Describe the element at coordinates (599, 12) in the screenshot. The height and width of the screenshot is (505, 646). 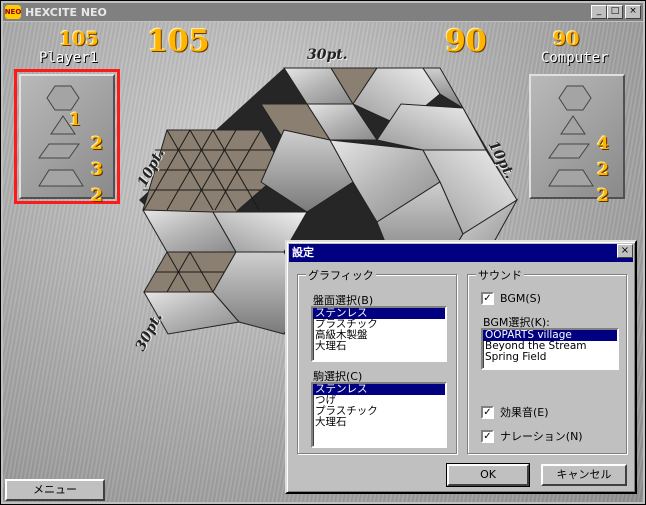
I see `minimize-button: _` at that location.